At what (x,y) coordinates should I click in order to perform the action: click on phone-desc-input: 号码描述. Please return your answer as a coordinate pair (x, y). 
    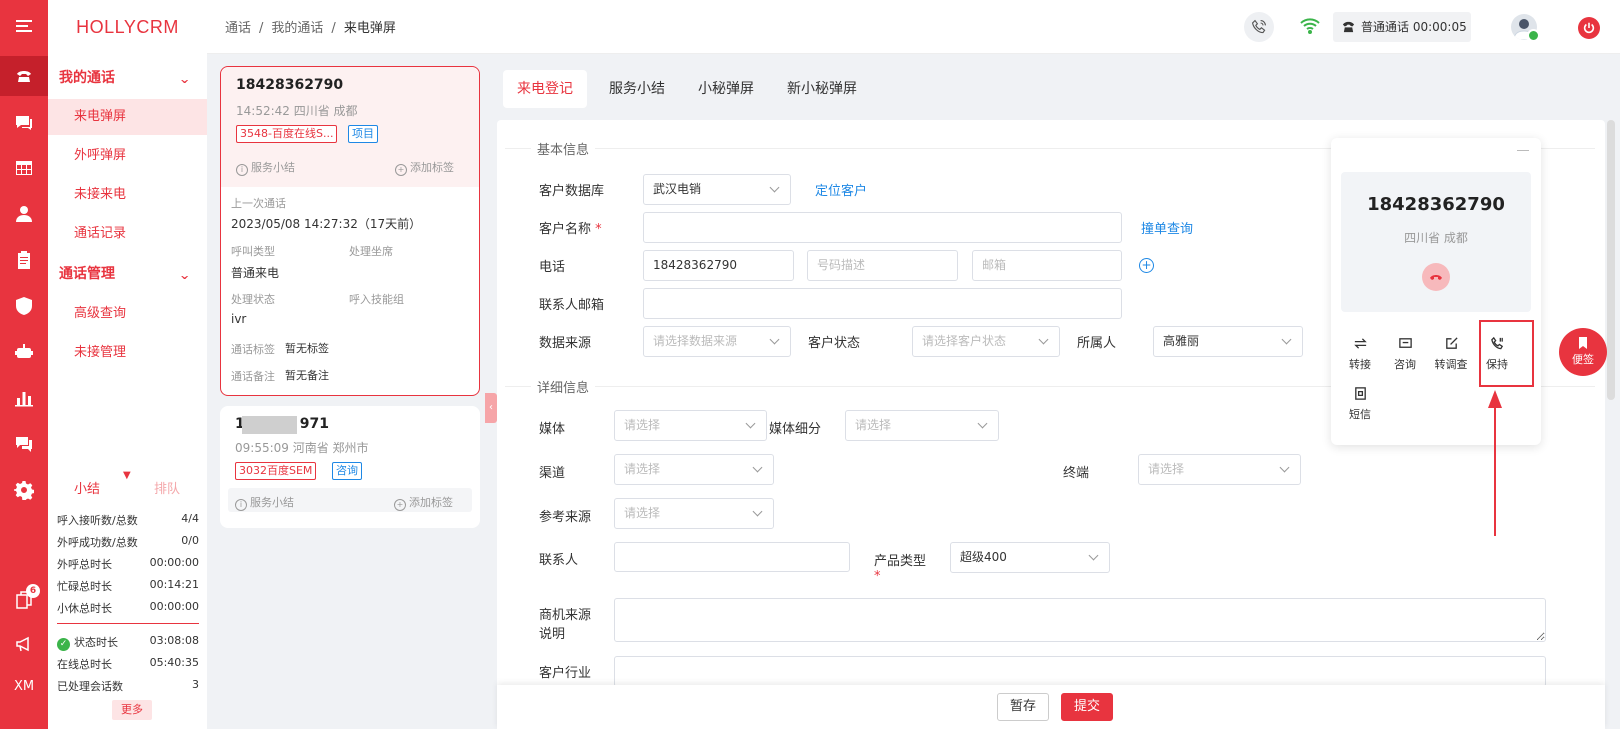
    Looking at the image, I should click on (882, 265).